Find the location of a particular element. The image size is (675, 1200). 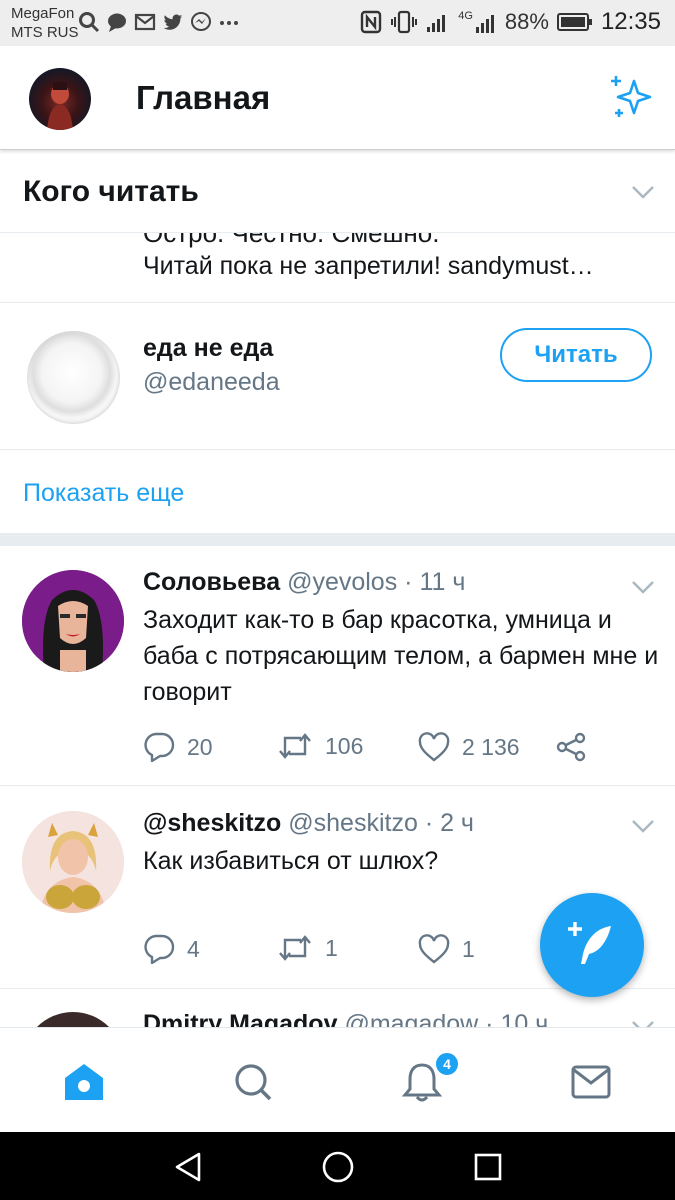

reply-action: 20 is located at coordinates (178, 747).